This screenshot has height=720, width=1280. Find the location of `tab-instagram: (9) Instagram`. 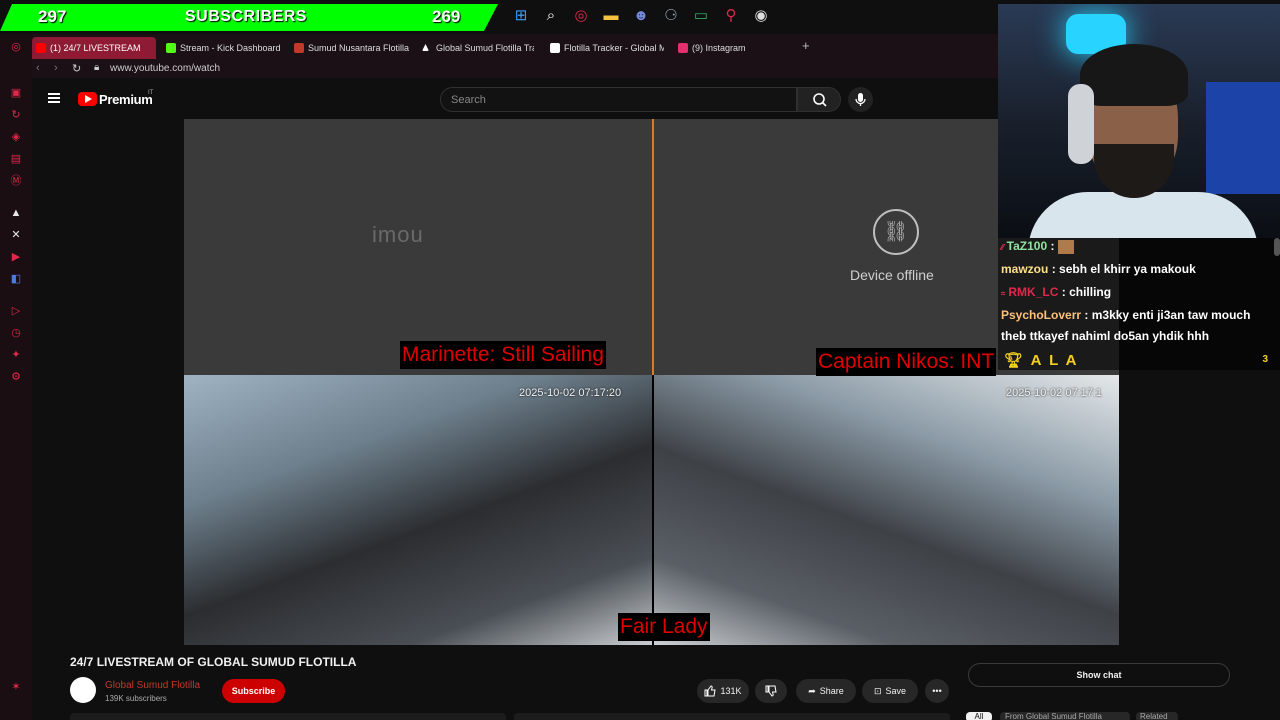

tab-instagram: (9) Instagram is located at coordinates (724, 48).